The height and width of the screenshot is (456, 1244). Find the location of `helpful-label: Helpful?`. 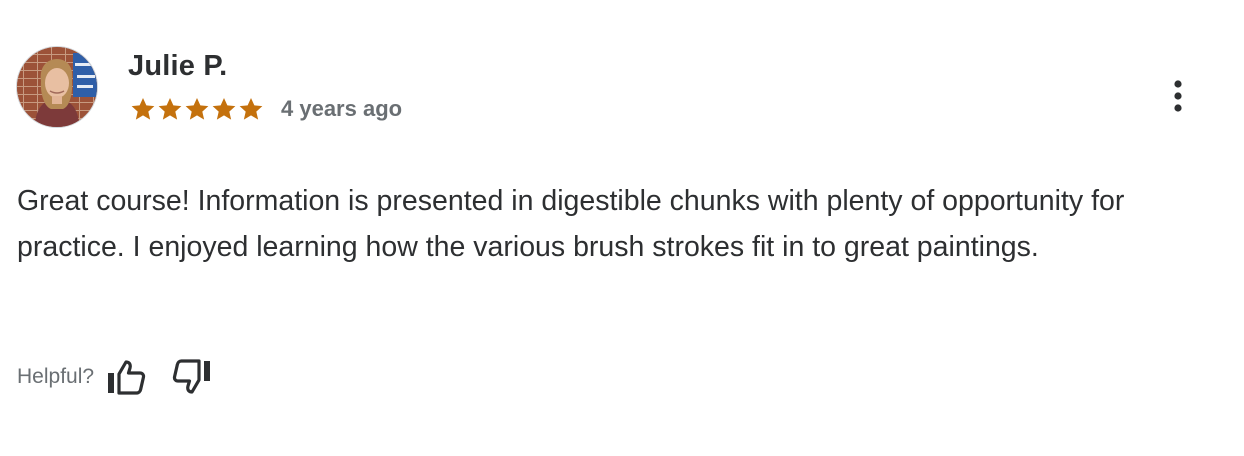

helpful-label: Helpful? is located at coordinates (56, 376).